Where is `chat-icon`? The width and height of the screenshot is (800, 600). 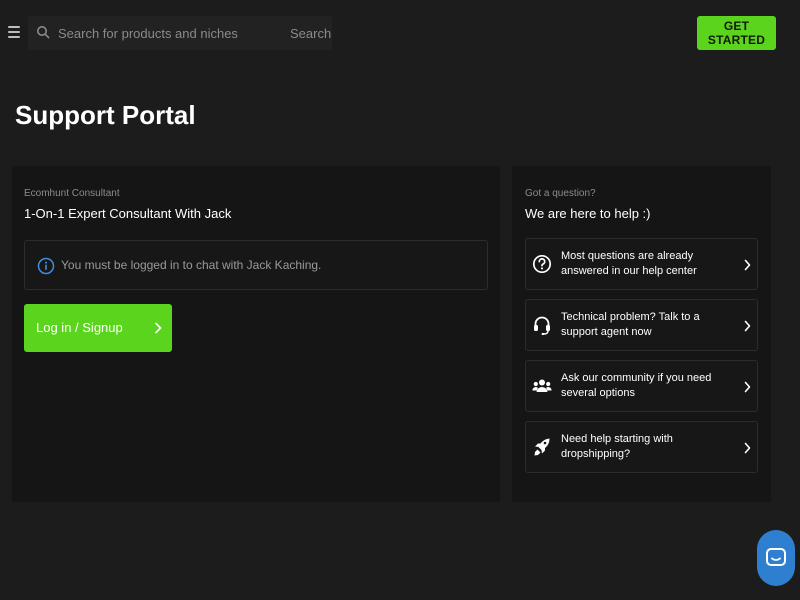
chat-icon is located at coordinates (776, 557).